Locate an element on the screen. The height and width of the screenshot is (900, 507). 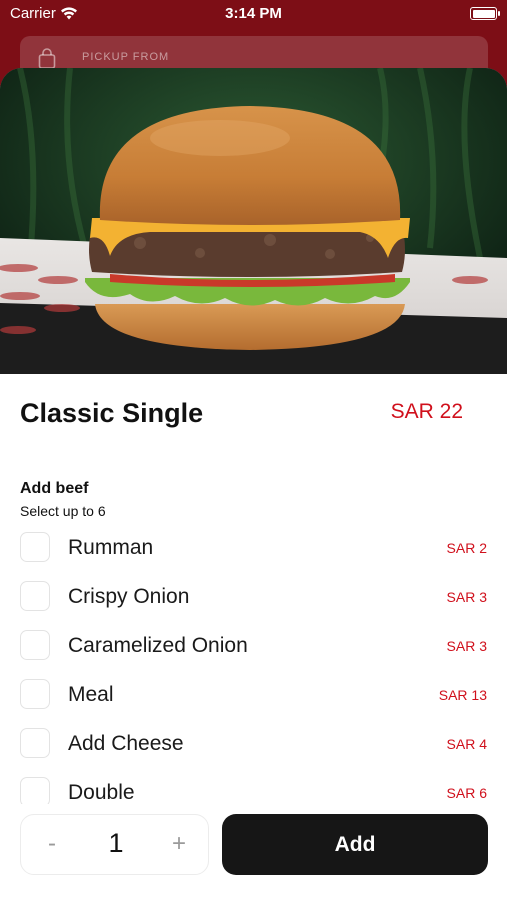
option-row-double: Double SAR 6 is located at coordinates (253, 786).